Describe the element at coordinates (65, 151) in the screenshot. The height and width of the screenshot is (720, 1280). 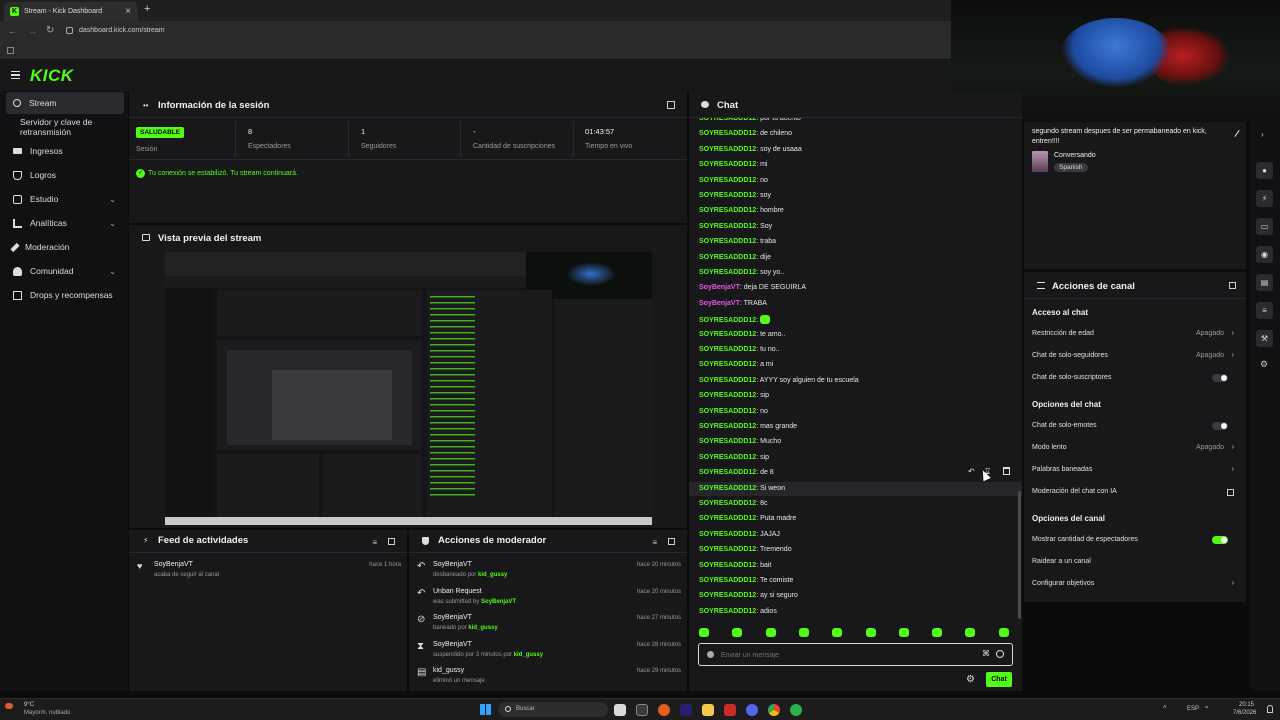
I see `sidebar-item-ingresos: Ingresos` at that location.